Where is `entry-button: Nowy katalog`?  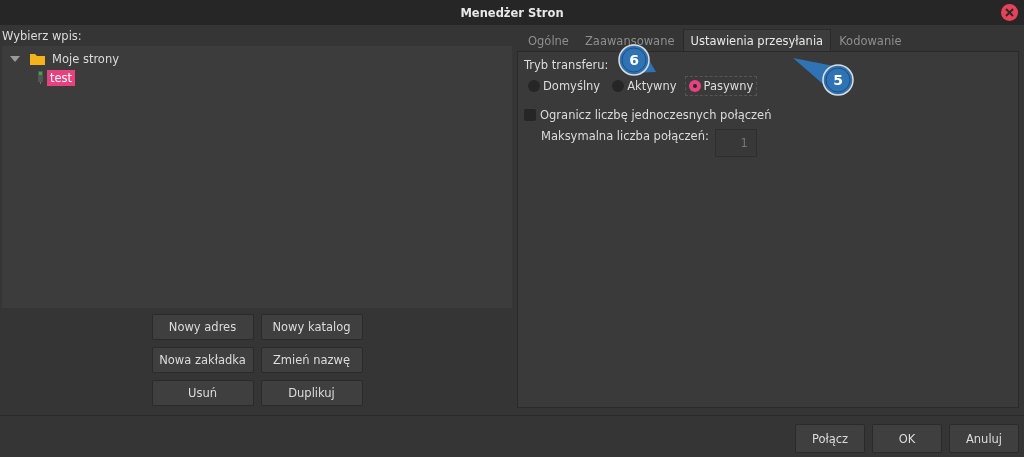
entry-button: Nowy katalog is located at coordinates (311, 327).